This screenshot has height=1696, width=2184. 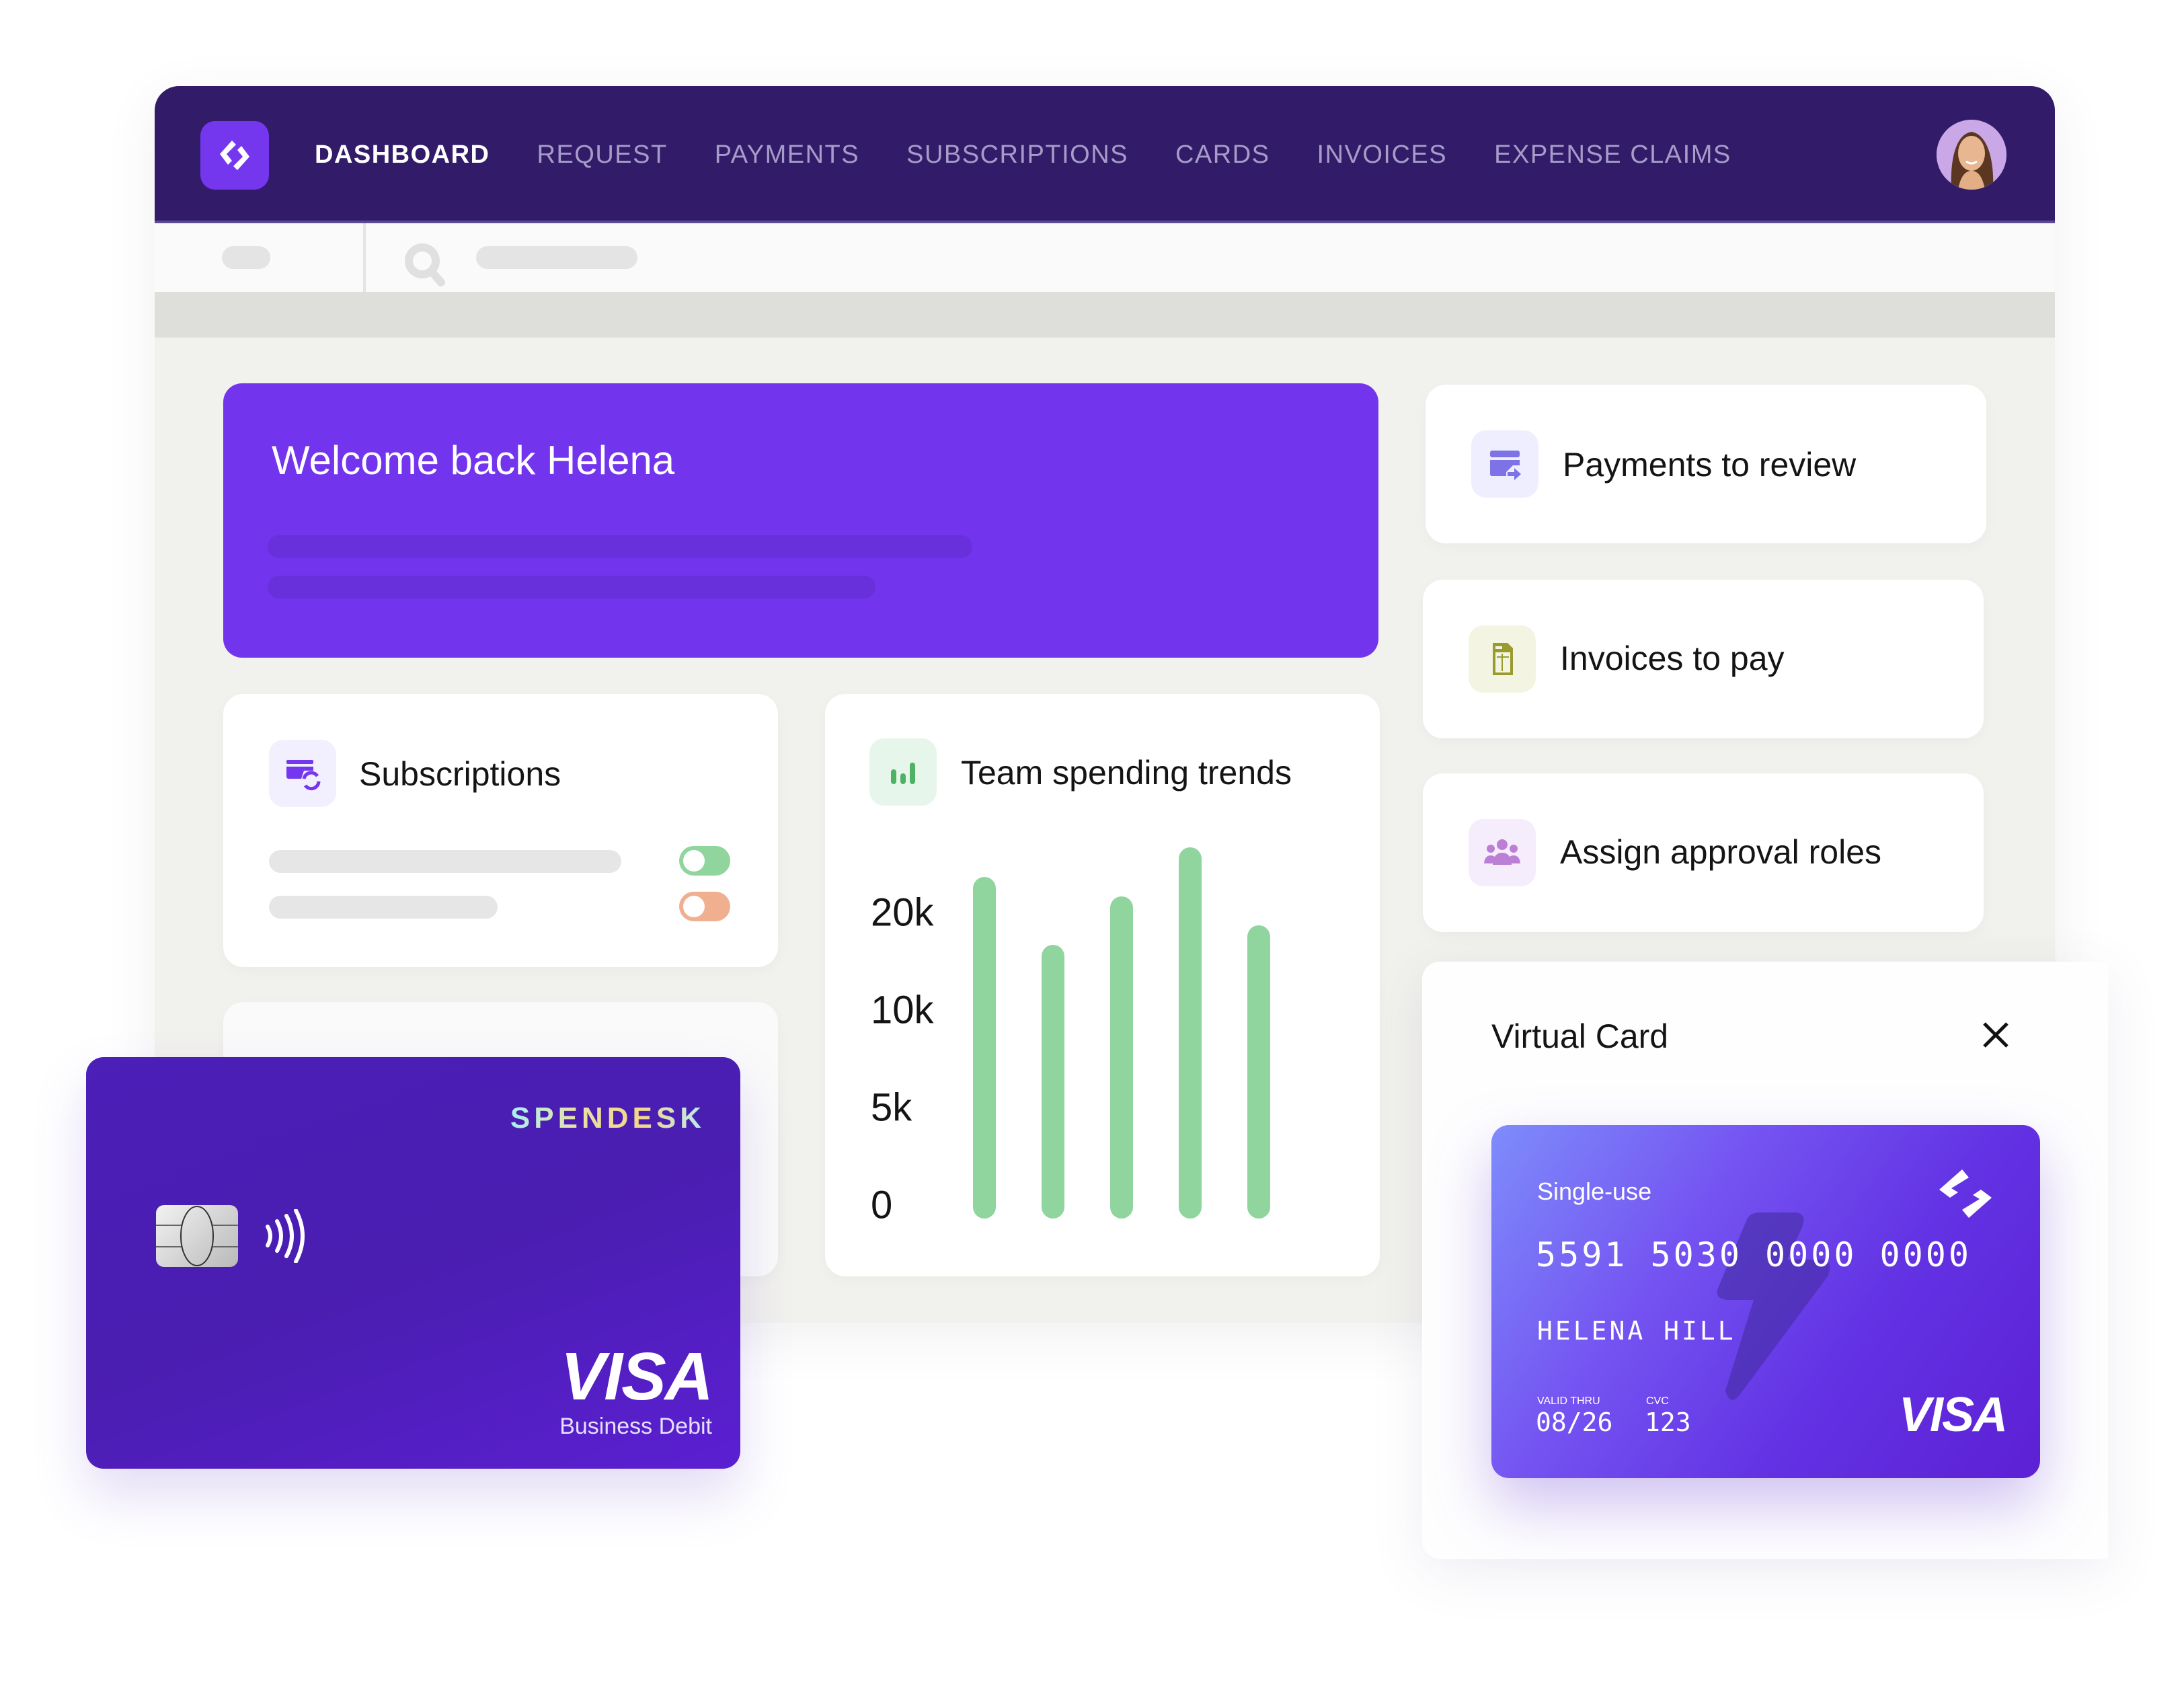 I want to click on toolbar-divider, so click(x=364, y=258).